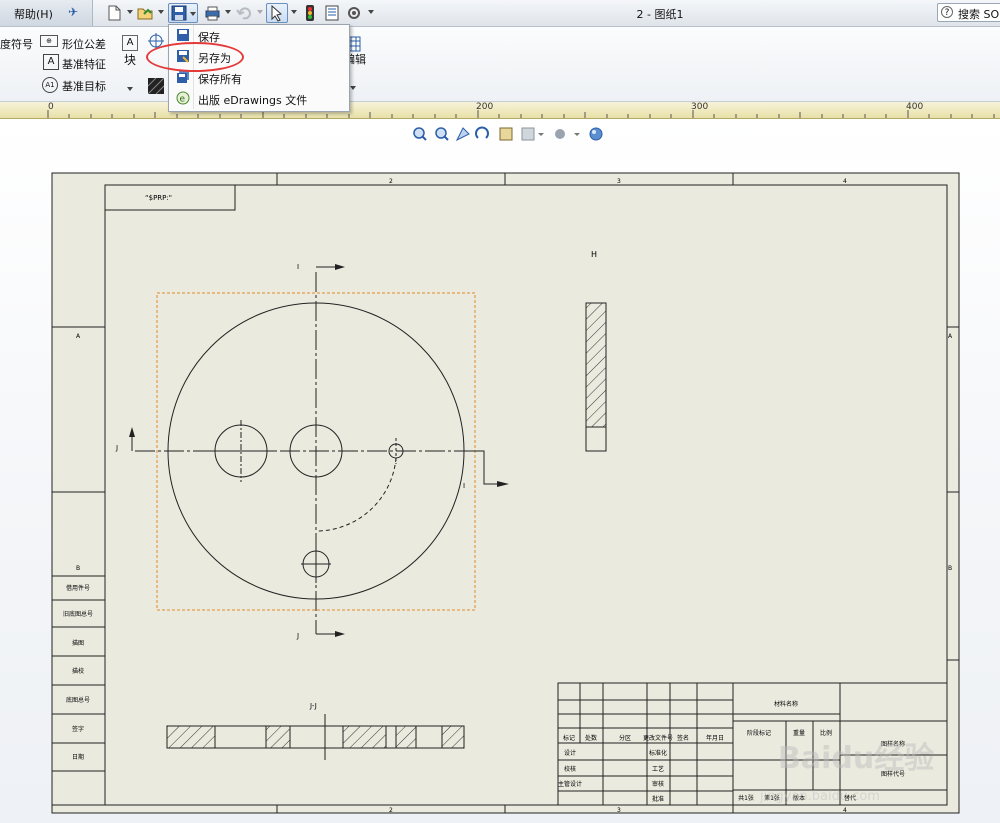  What do you see at coordinates (130, 59) in the screenshot?
I see `block-button: 块` at bounding box center [130, 59].